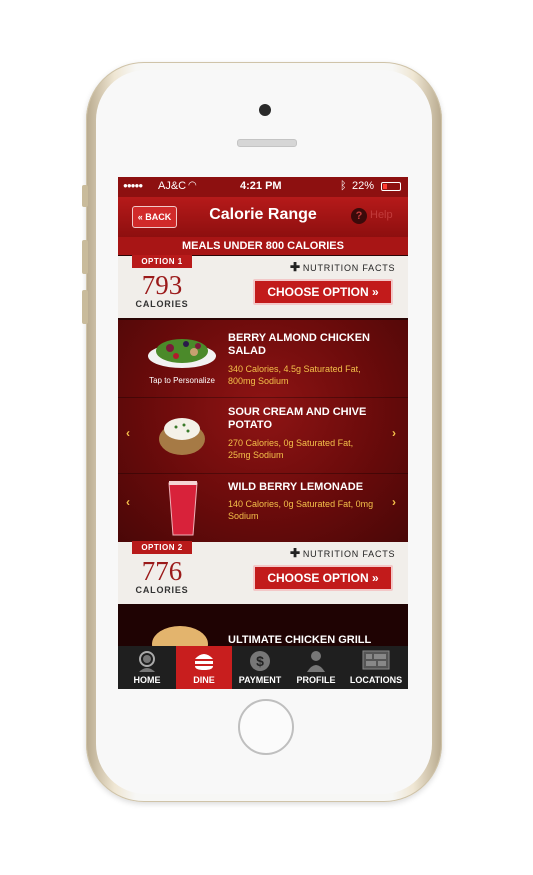  I want to click on front-camera, so click(265, 110).